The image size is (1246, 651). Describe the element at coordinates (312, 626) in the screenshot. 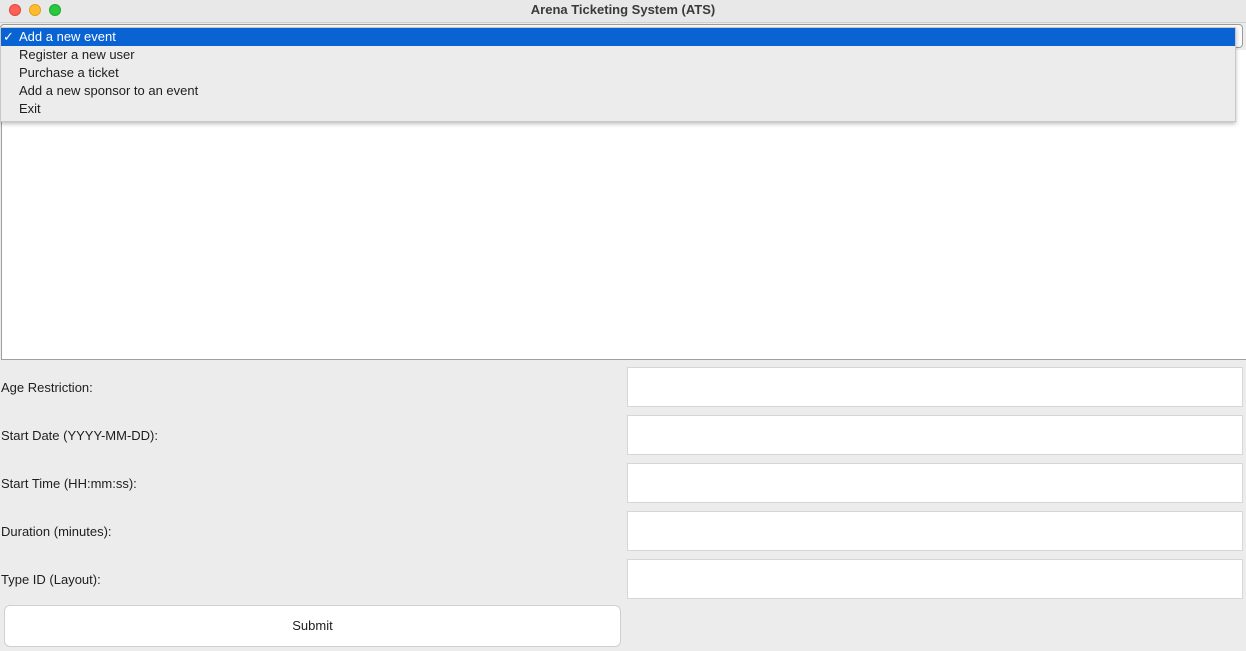

I see `submit-button: Submit` at that location.